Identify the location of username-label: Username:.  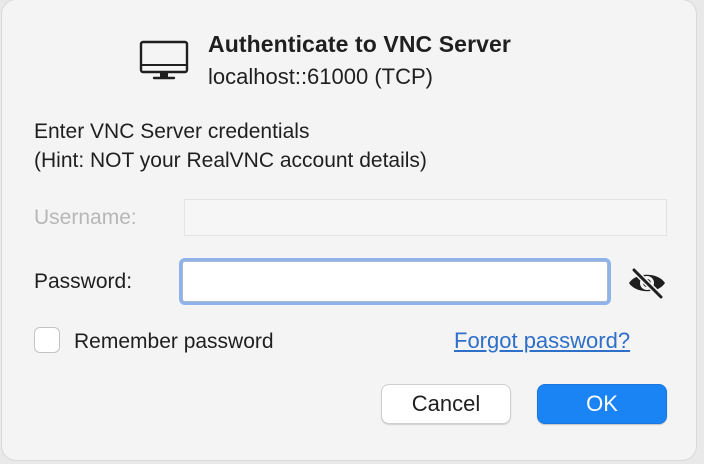
(85, 217).